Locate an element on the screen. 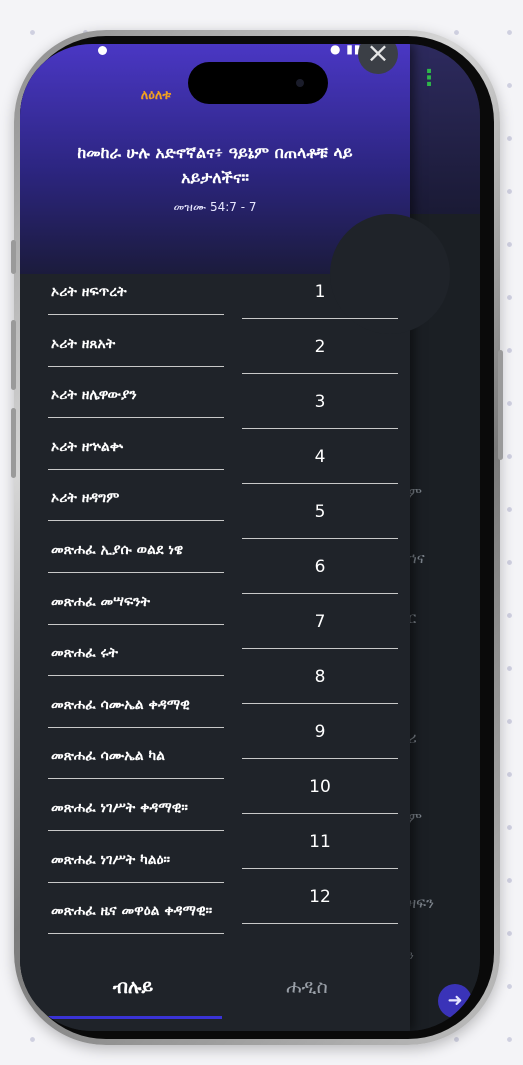  chapter-number: 12 is located at coordinates (320, 897).